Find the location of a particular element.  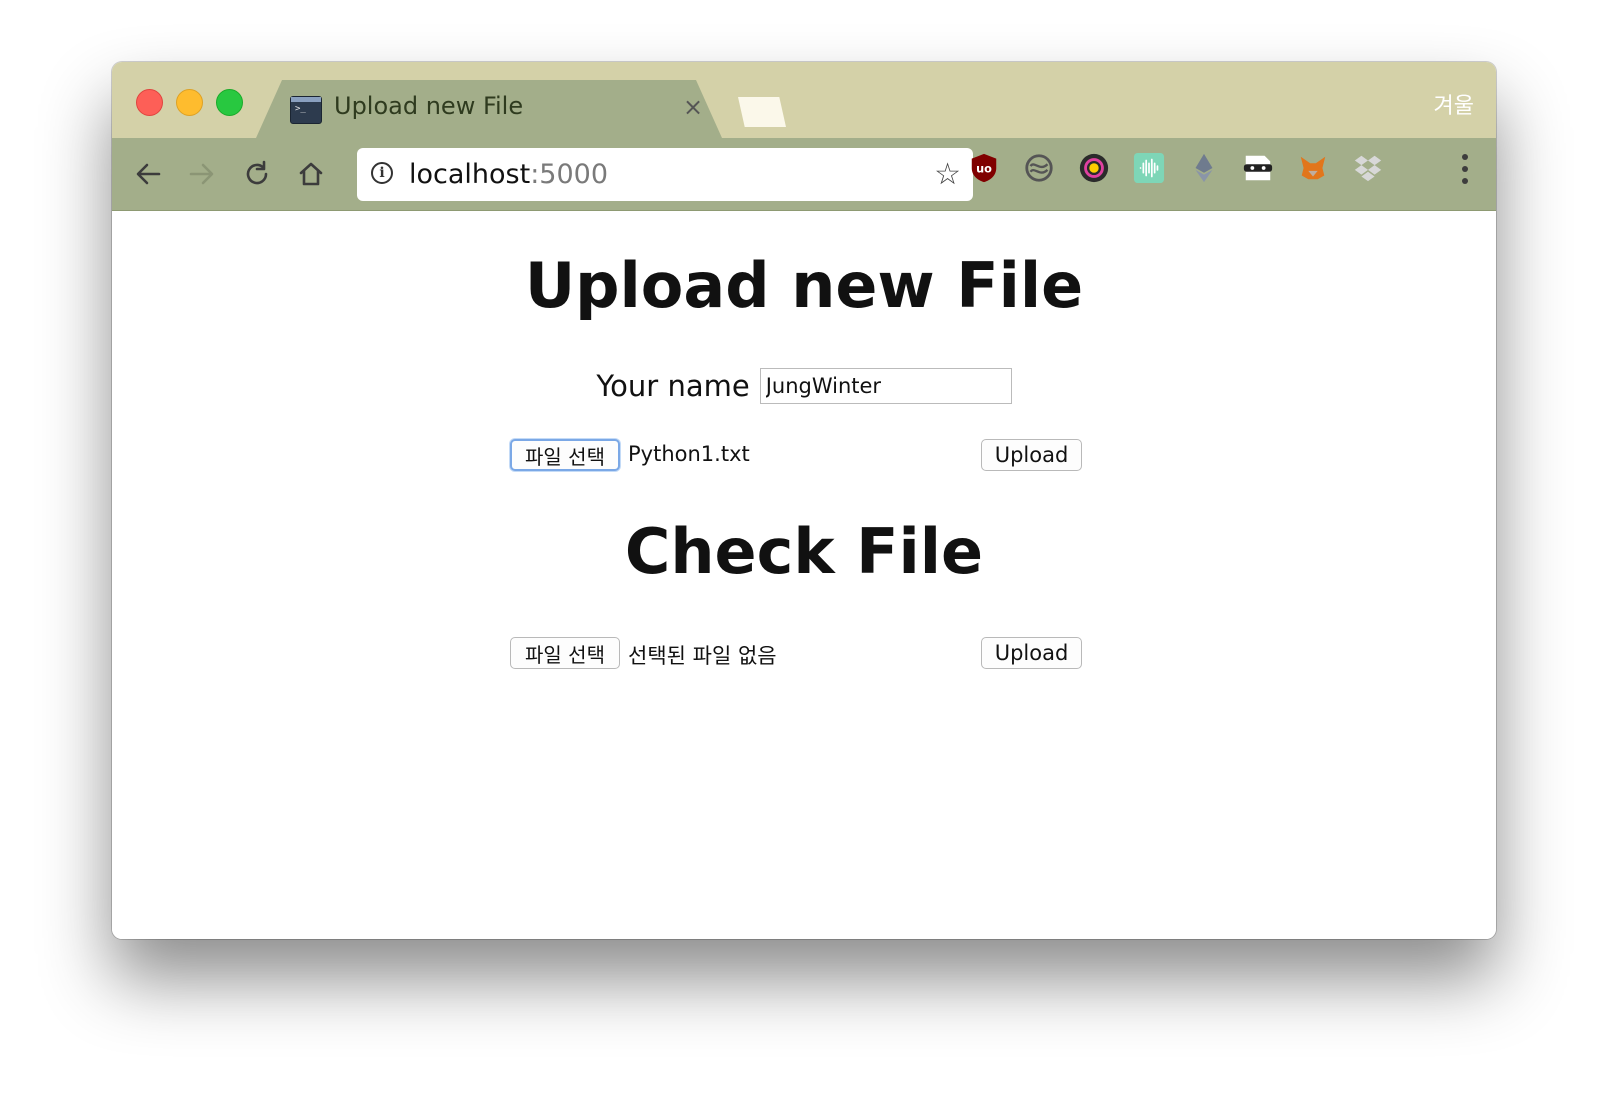

bookmark-star-icon: ☆ is located at coordinates (947, 174).